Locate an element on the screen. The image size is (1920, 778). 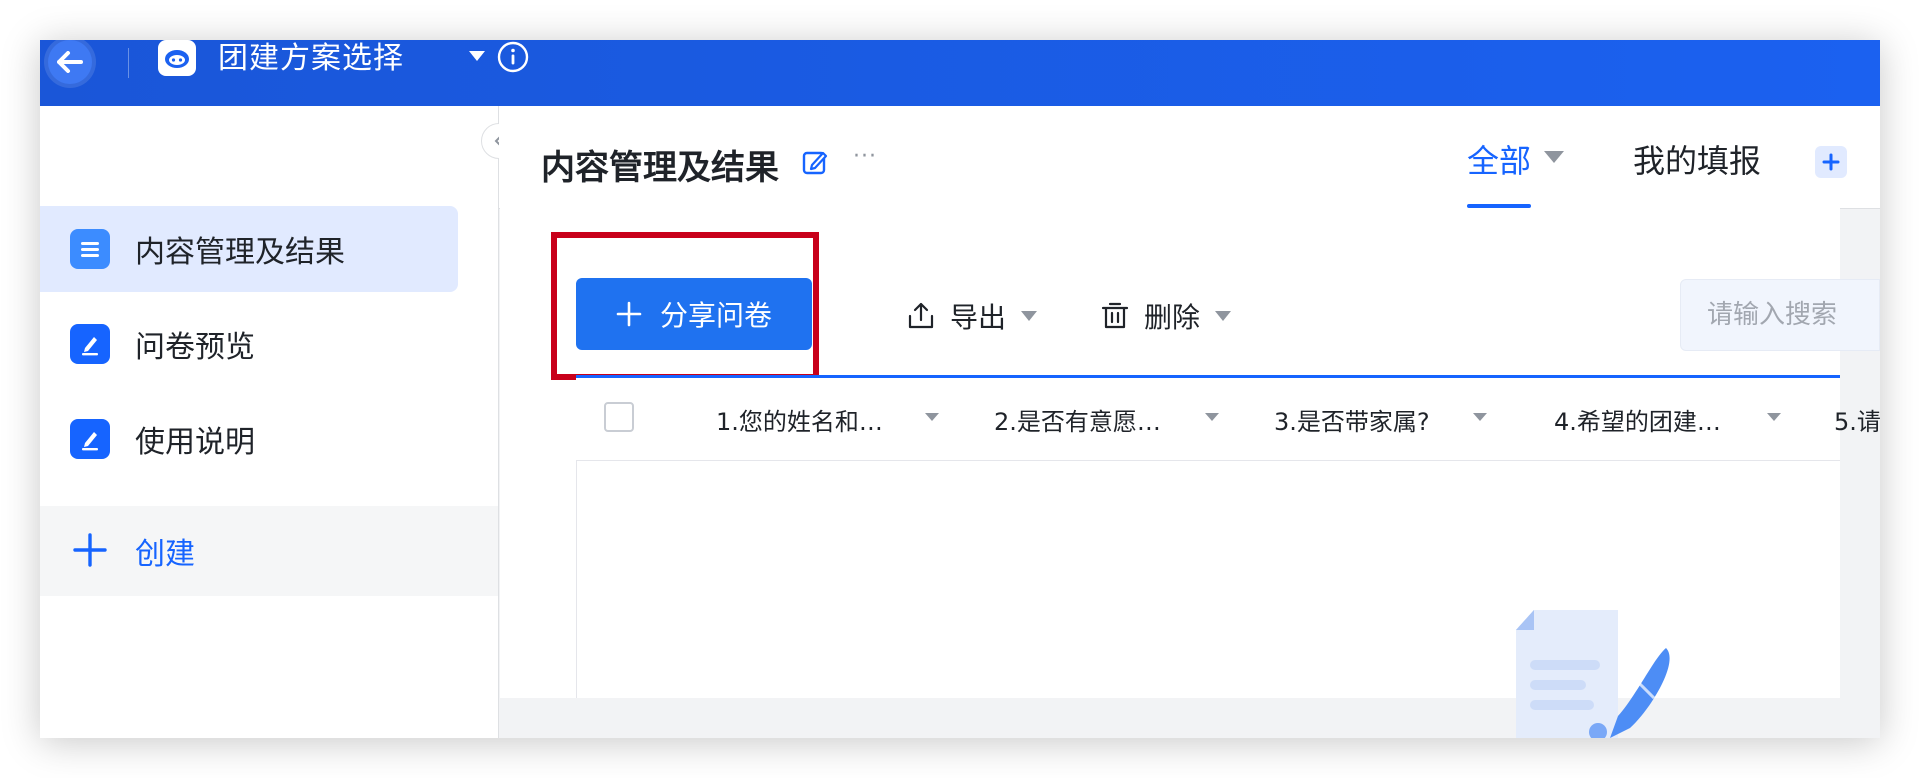
info-icon is located at coordinates (513, 57).